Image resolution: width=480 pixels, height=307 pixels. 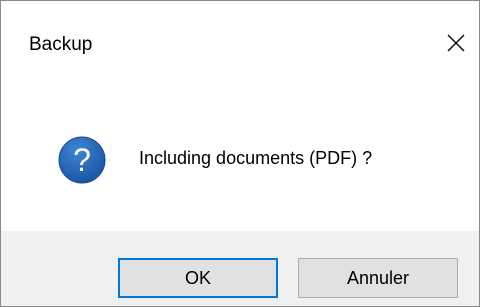 I want to click on close-button, so click(x=456, y=43).